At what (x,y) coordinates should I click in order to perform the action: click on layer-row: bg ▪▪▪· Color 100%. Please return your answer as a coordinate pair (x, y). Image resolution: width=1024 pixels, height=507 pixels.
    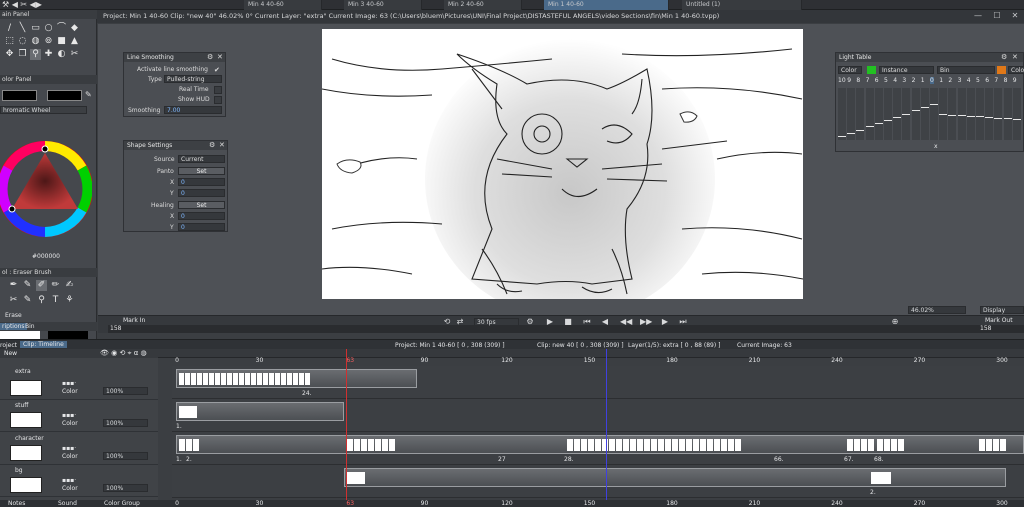
    Looking at the image, I should click on (79, 481).